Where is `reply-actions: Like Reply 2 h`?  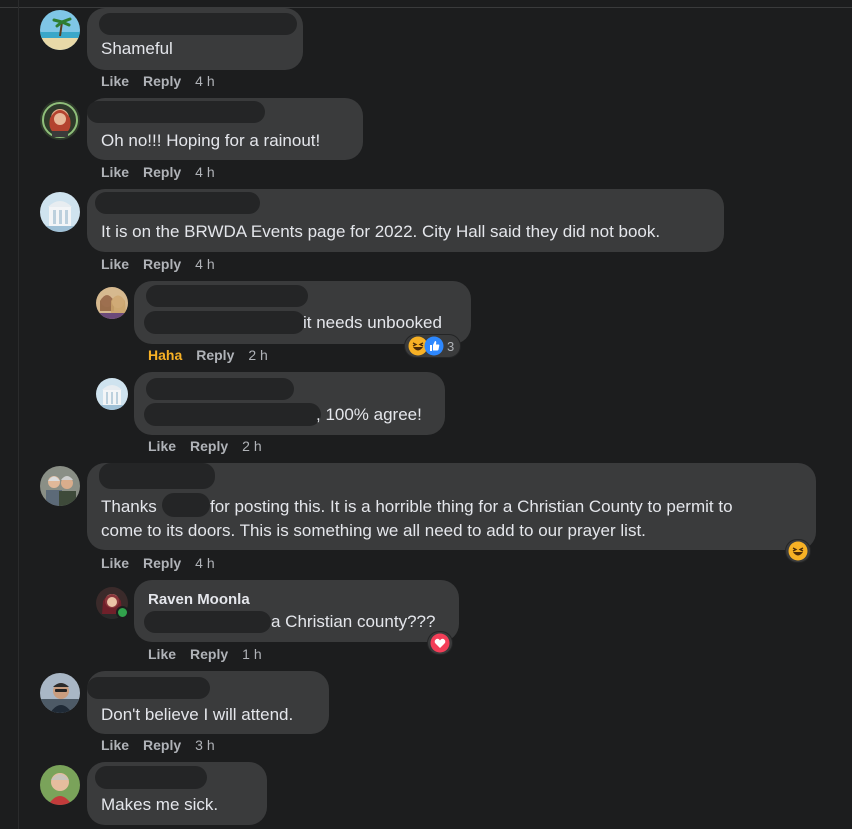
reply-actions: Like Reply 2 h is located at coordinates (212, 446).